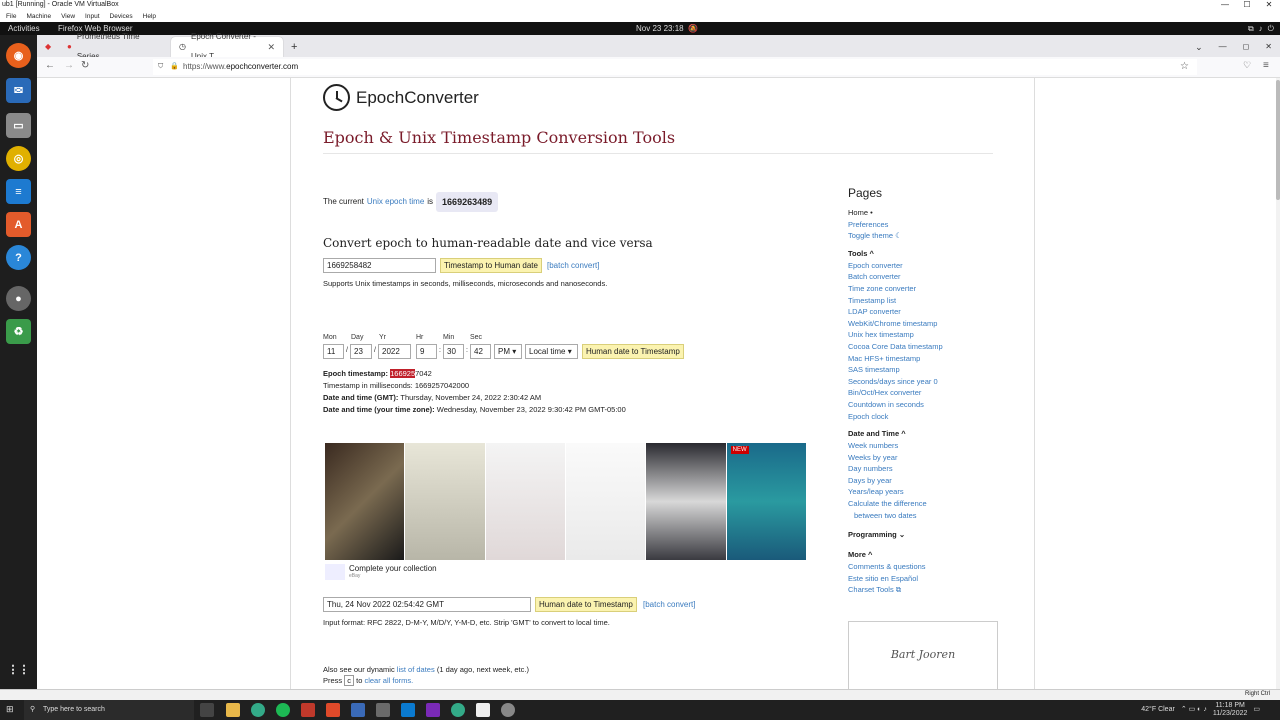  I want to click on forward-icon: →, so click(69, 65).